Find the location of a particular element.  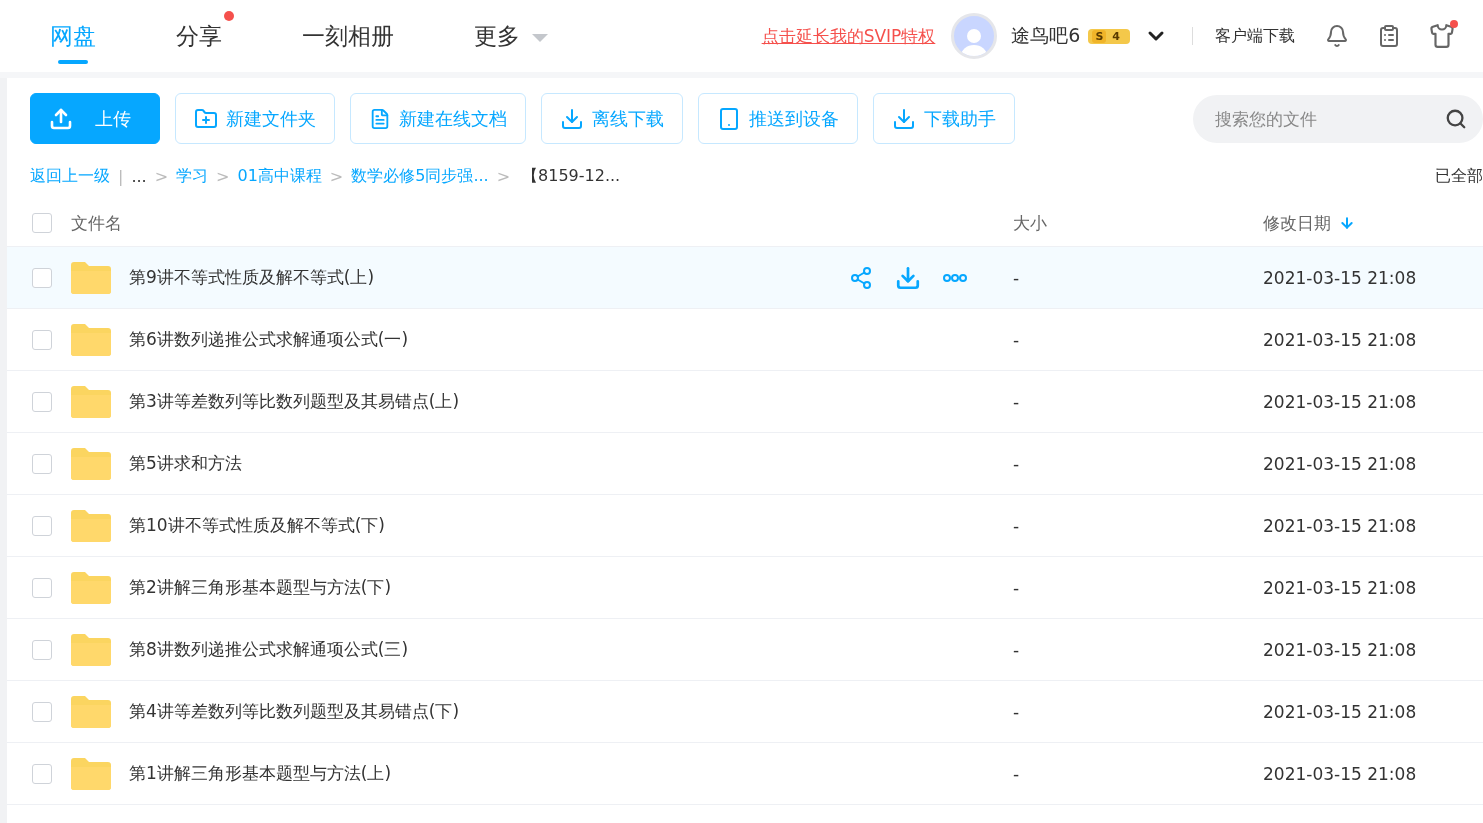

upload-icon is located at coordinates (61, 118).